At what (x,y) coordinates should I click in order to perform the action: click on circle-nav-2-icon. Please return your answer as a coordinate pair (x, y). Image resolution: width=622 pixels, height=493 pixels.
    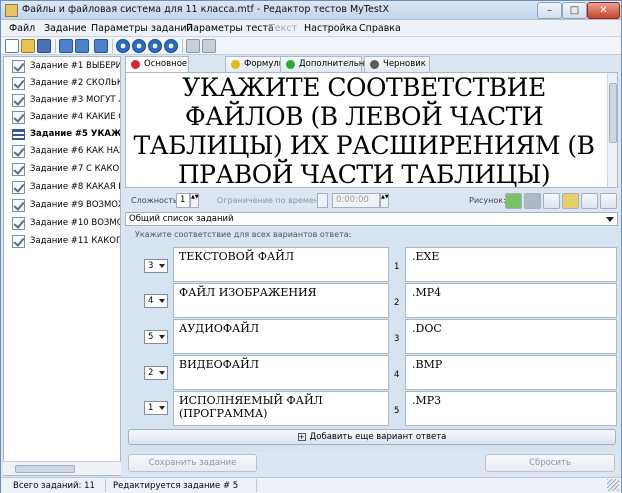
    Looking at the image, I should click on (139, 46).